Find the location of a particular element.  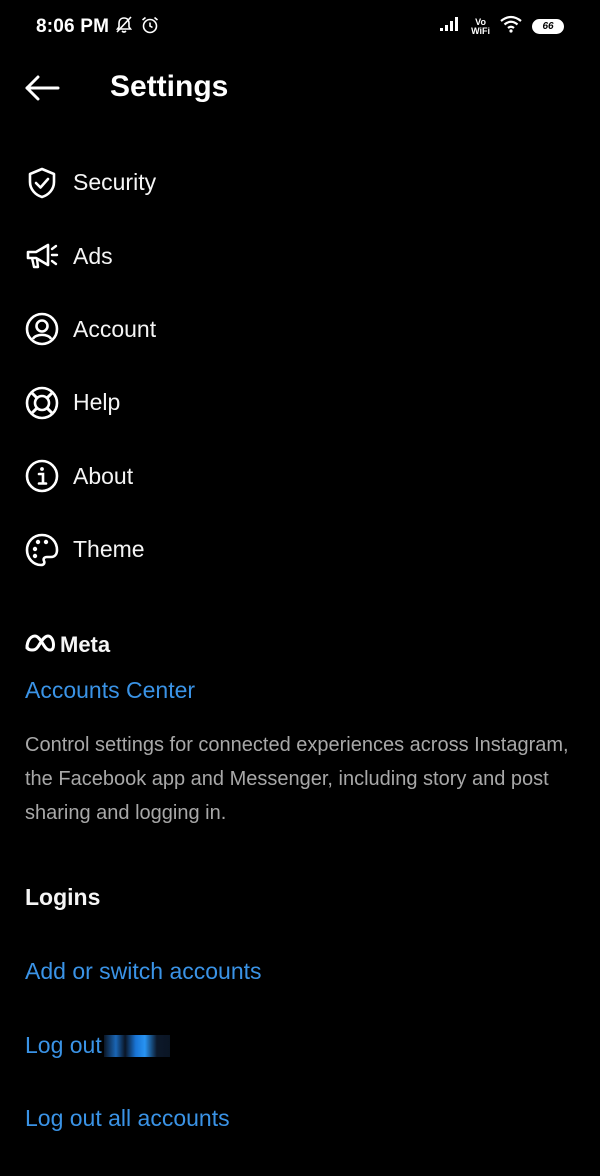

shield-icon is located at coordinates (42, 183).